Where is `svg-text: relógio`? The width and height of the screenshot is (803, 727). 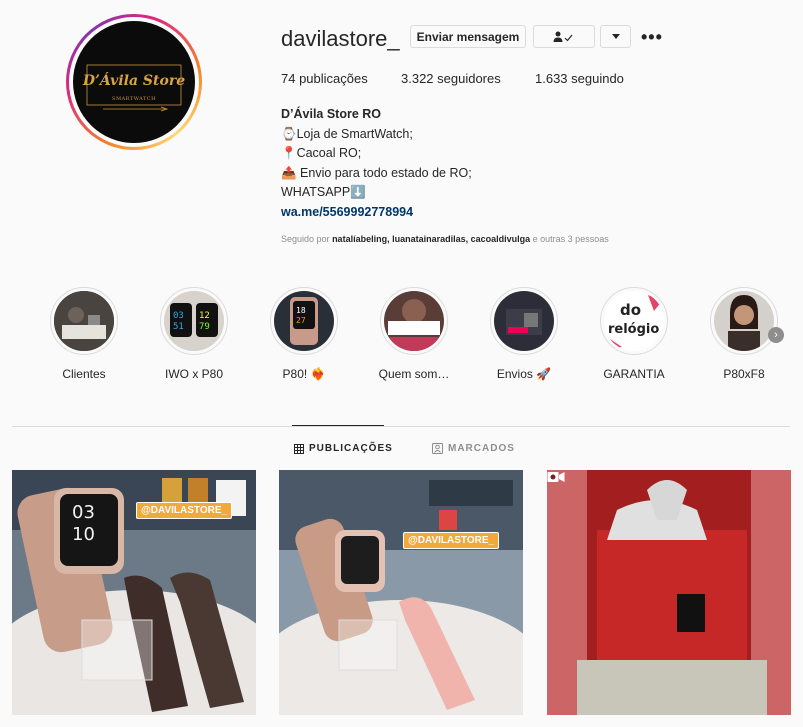
svg-text: relógio is located at coordinates (633, 329).